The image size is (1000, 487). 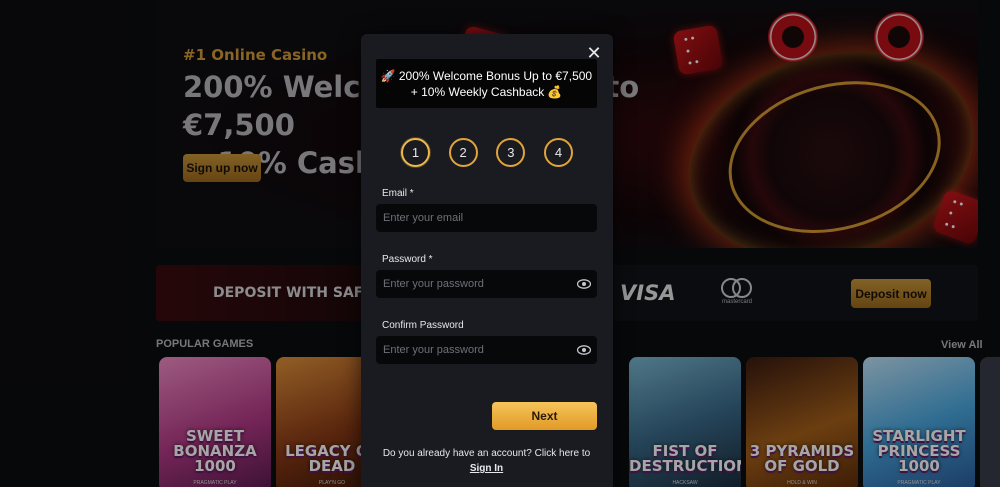 I want to click on email-field: Enter your email, so click(x=486, y=218).